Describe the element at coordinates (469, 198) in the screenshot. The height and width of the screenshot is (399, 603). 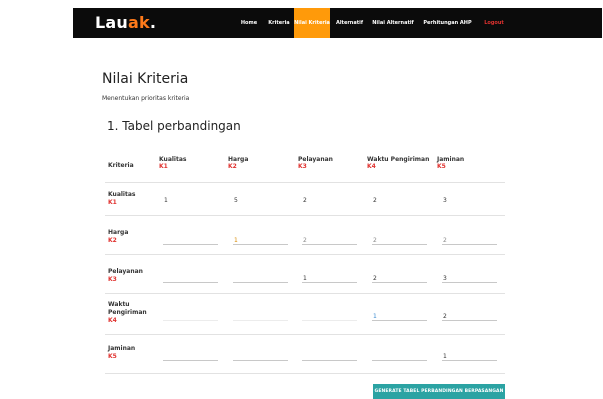
I see `cell-k1-k5: 3` at that location.